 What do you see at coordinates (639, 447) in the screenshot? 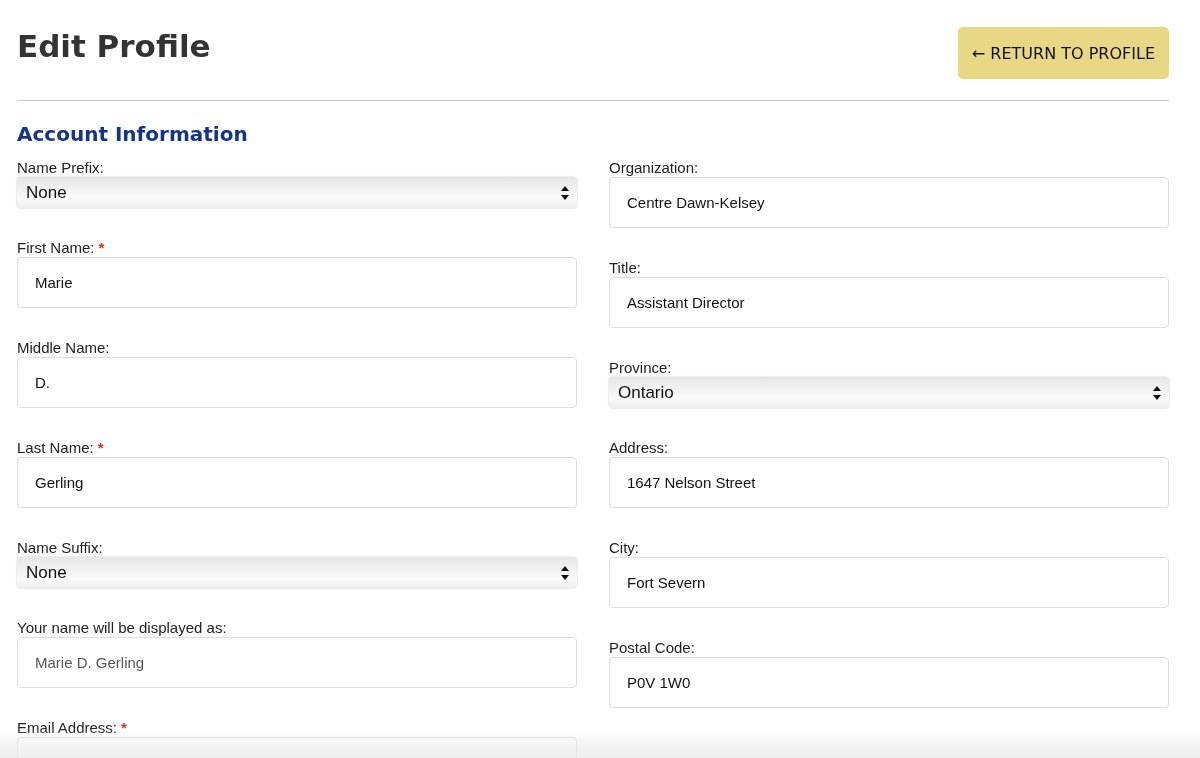
I see `field-label: Address:` at bounding box center [639, 447].